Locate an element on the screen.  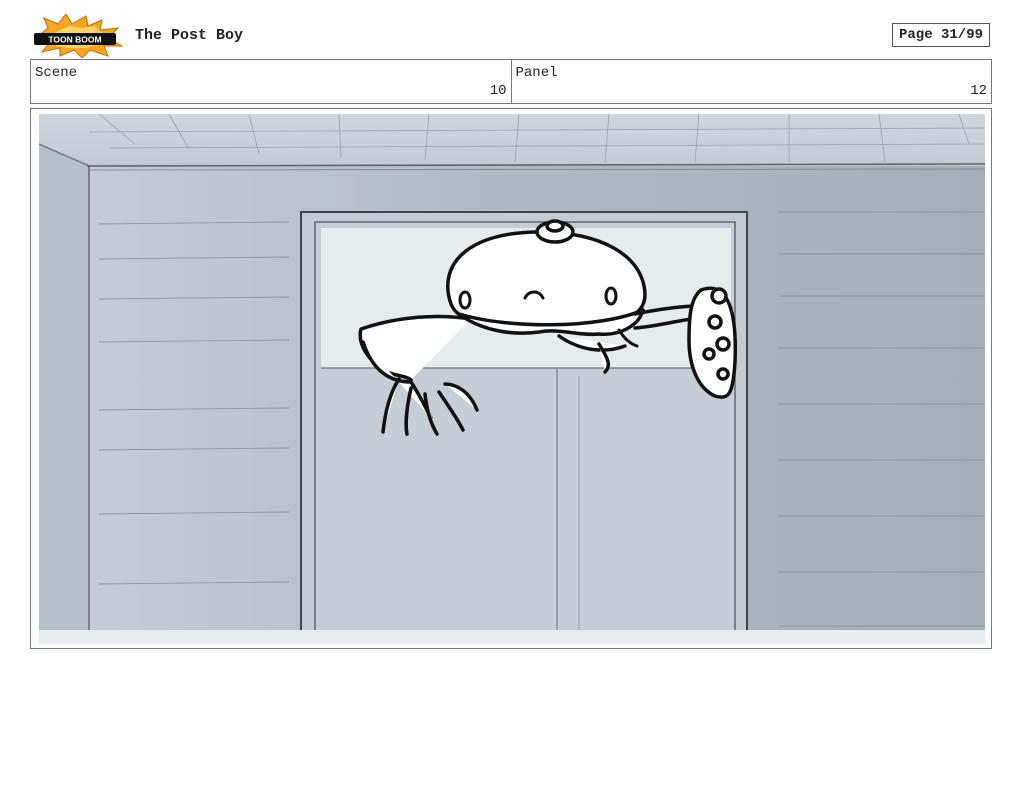
scene-cell: Scene 10 is located at coordinates (271, 81).